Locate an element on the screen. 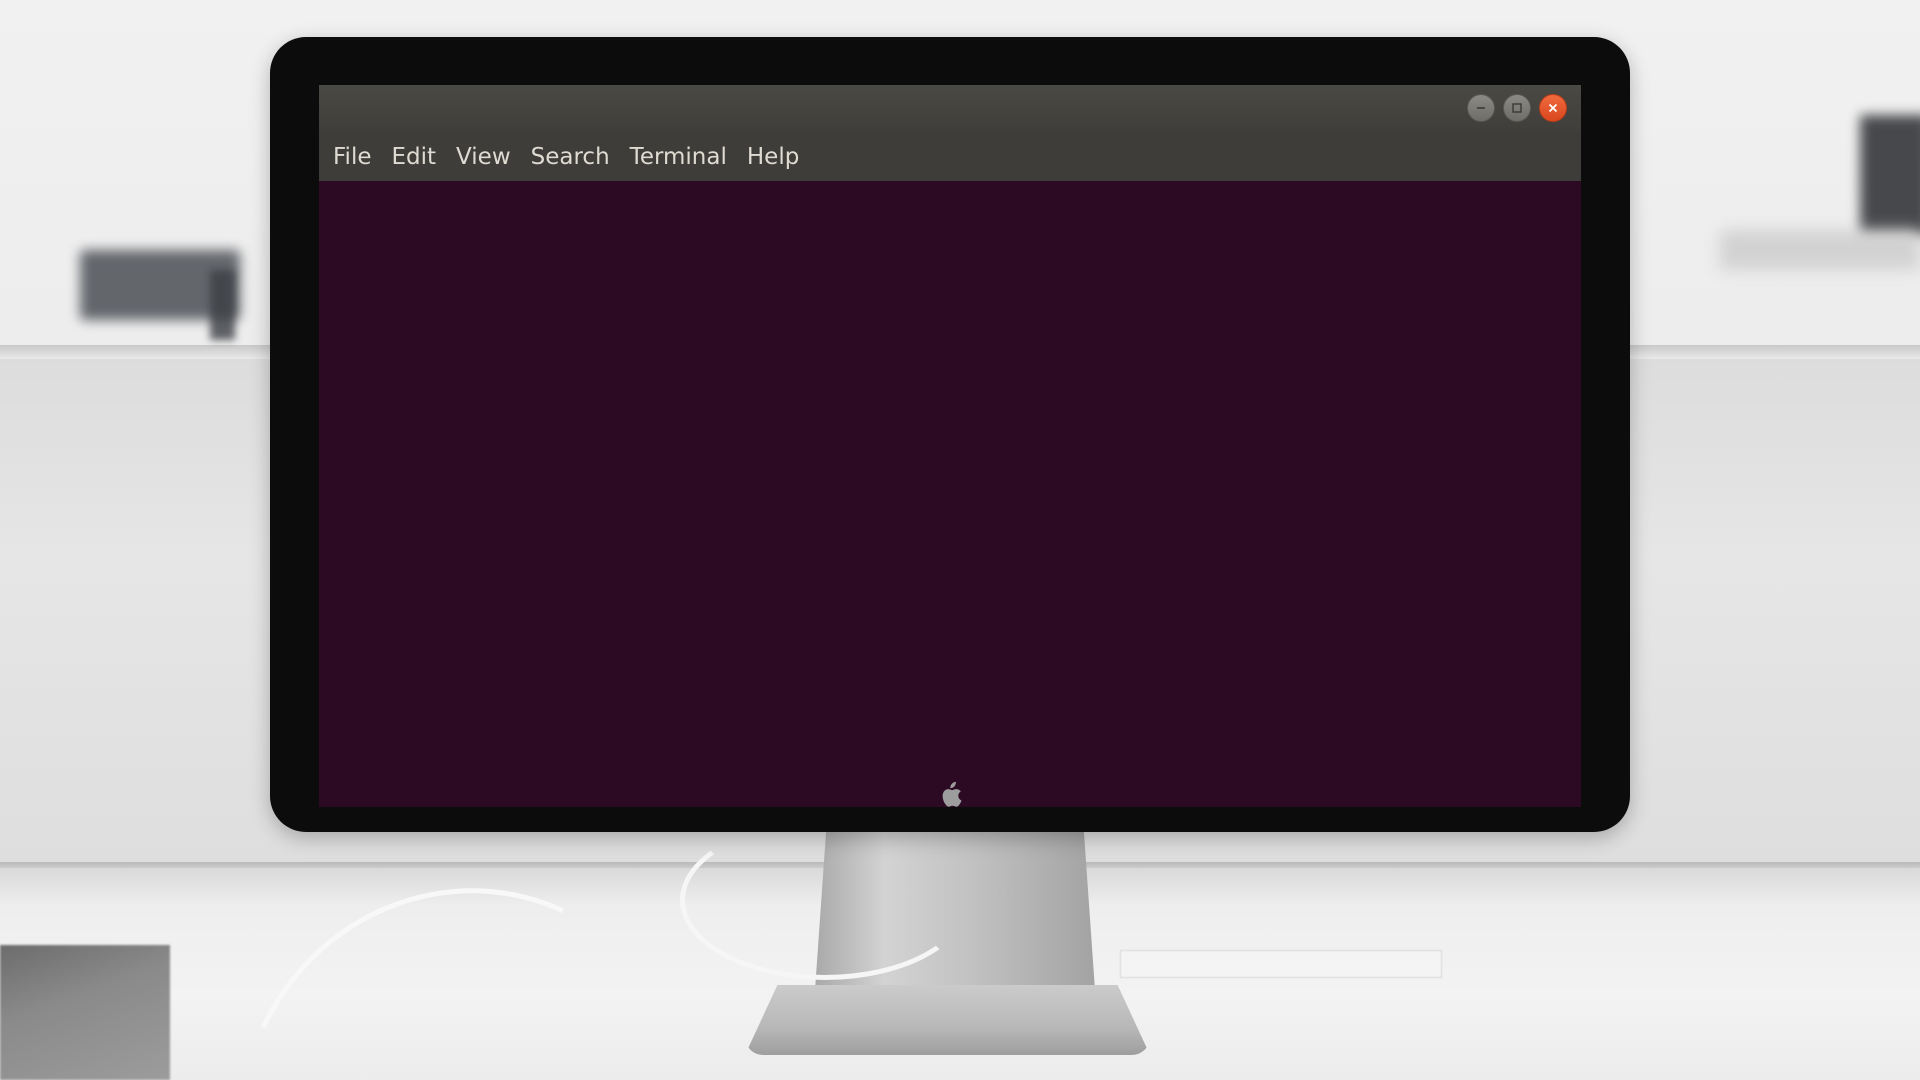 This screenshot has height=1080, width=1920. menu-file: File is located at coordinates (352, 157).